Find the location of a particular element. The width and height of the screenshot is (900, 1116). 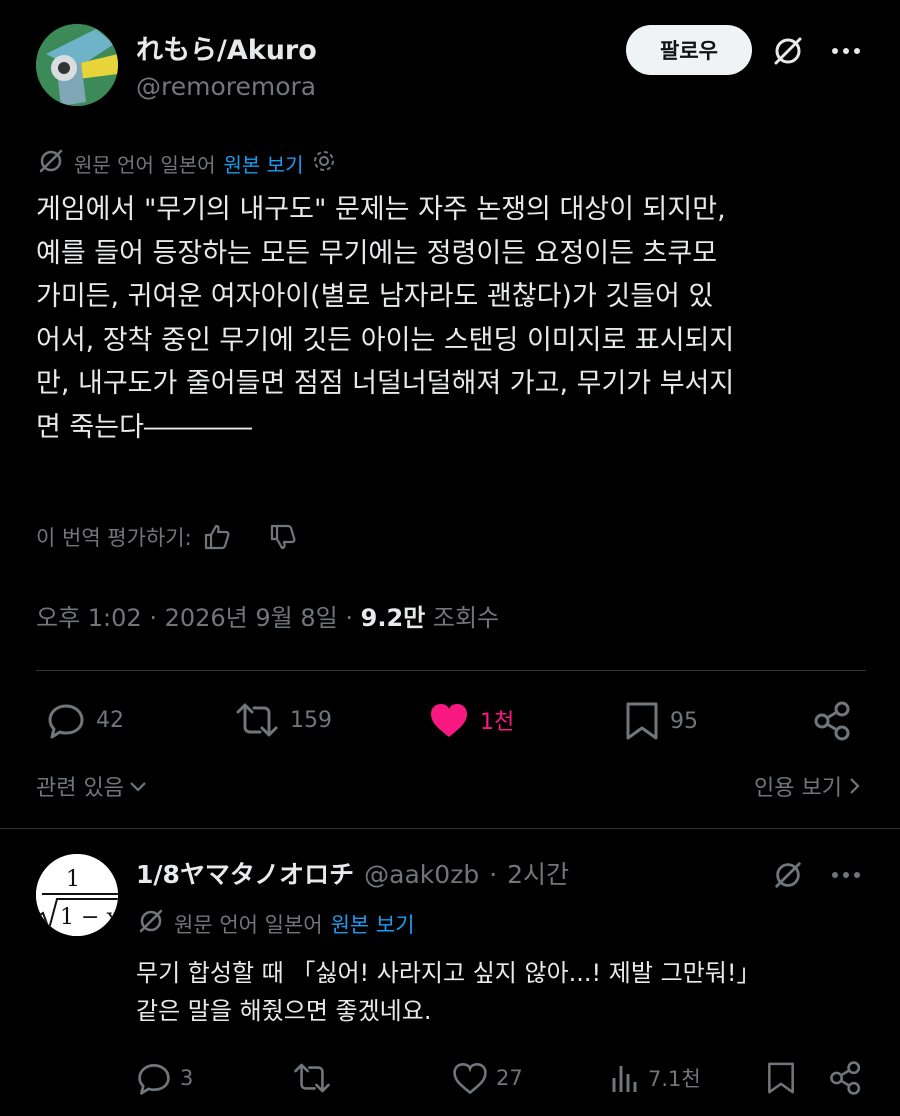

settings-gear-icon is located at coordinates (324, 163).